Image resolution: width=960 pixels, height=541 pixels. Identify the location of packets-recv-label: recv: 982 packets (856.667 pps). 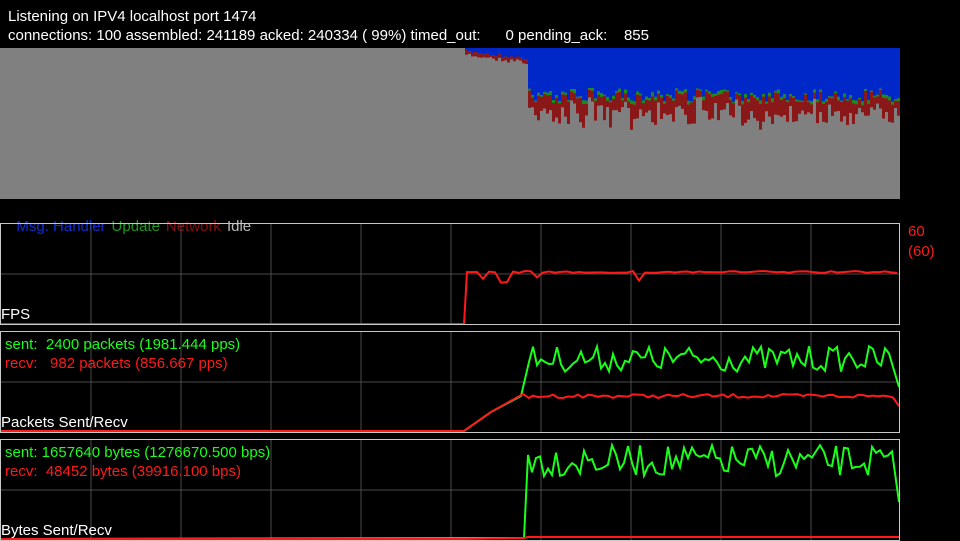
(116, 363).